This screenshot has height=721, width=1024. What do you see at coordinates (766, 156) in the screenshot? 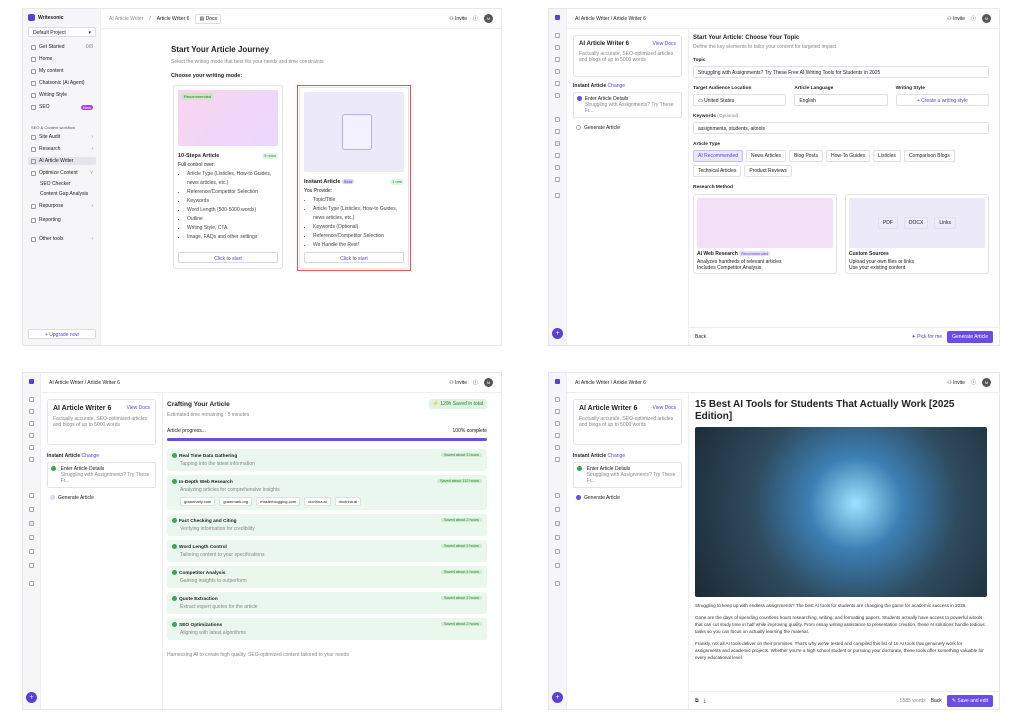
I see `type-chip-news: News Articles` at bounding box center [766, 156].